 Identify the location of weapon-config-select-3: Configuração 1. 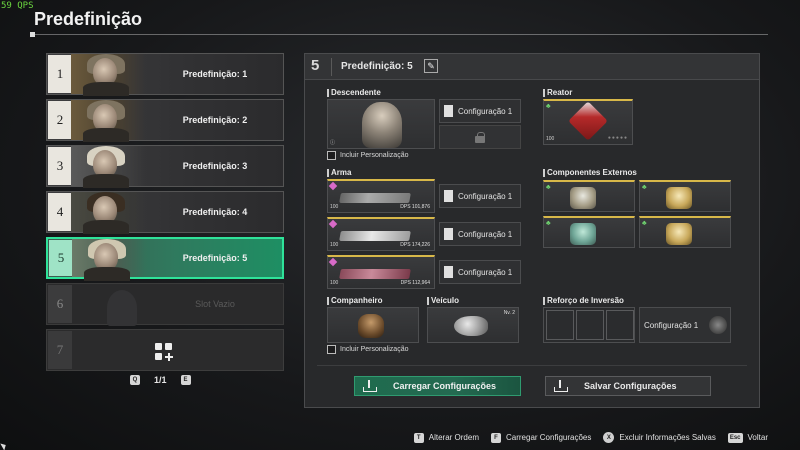
(480, 272).